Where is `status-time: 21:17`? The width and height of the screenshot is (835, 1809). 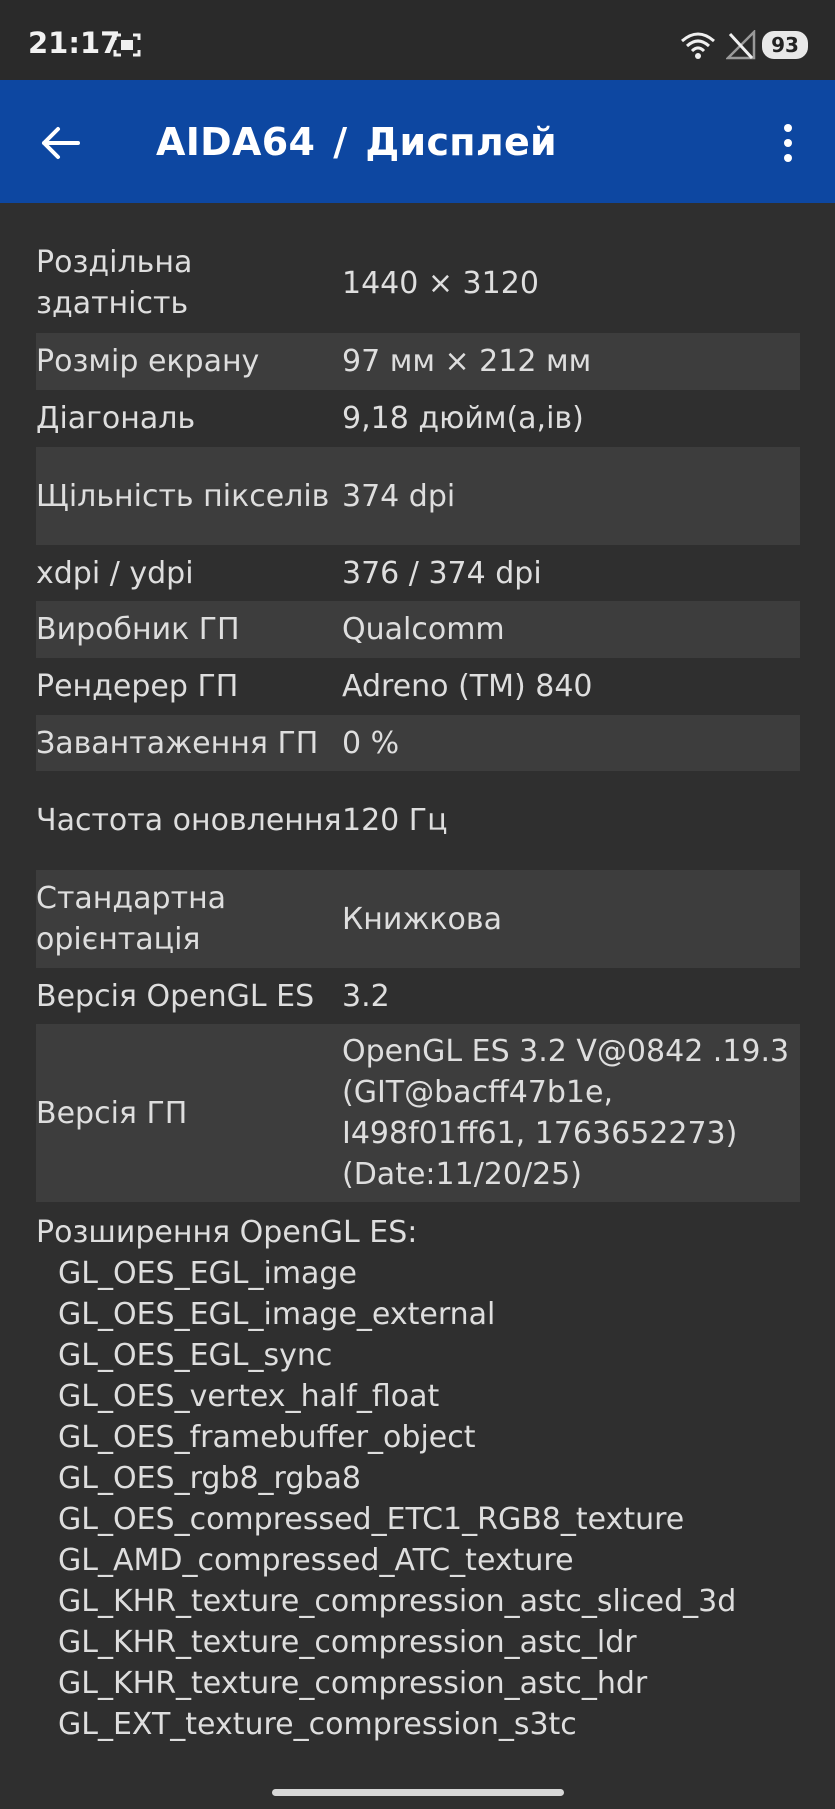
status-time: 21:17 is located at coordinates (74, 43).